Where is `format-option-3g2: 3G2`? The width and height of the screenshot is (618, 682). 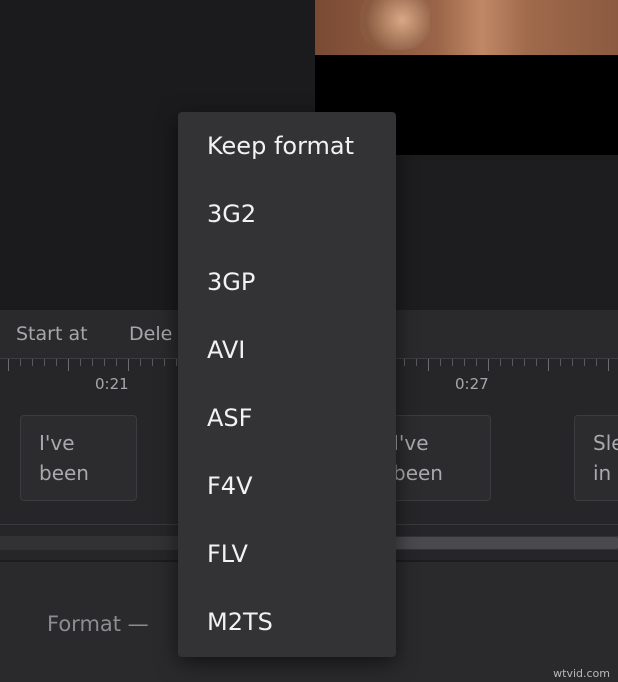 format-option-3g2: 3G2 is located at coordinates (231, 214).